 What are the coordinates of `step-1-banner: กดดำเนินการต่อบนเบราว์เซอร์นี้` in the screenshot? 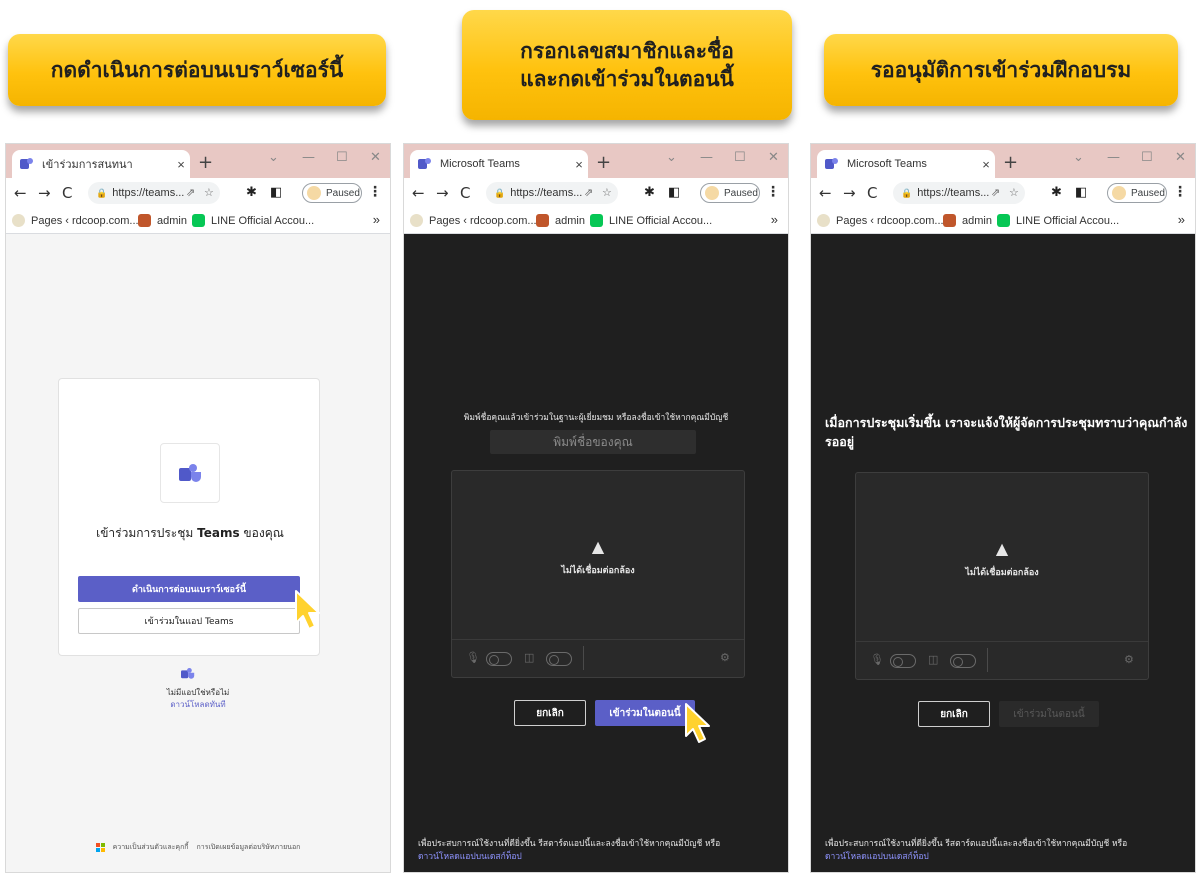 It's located at (197, 70).